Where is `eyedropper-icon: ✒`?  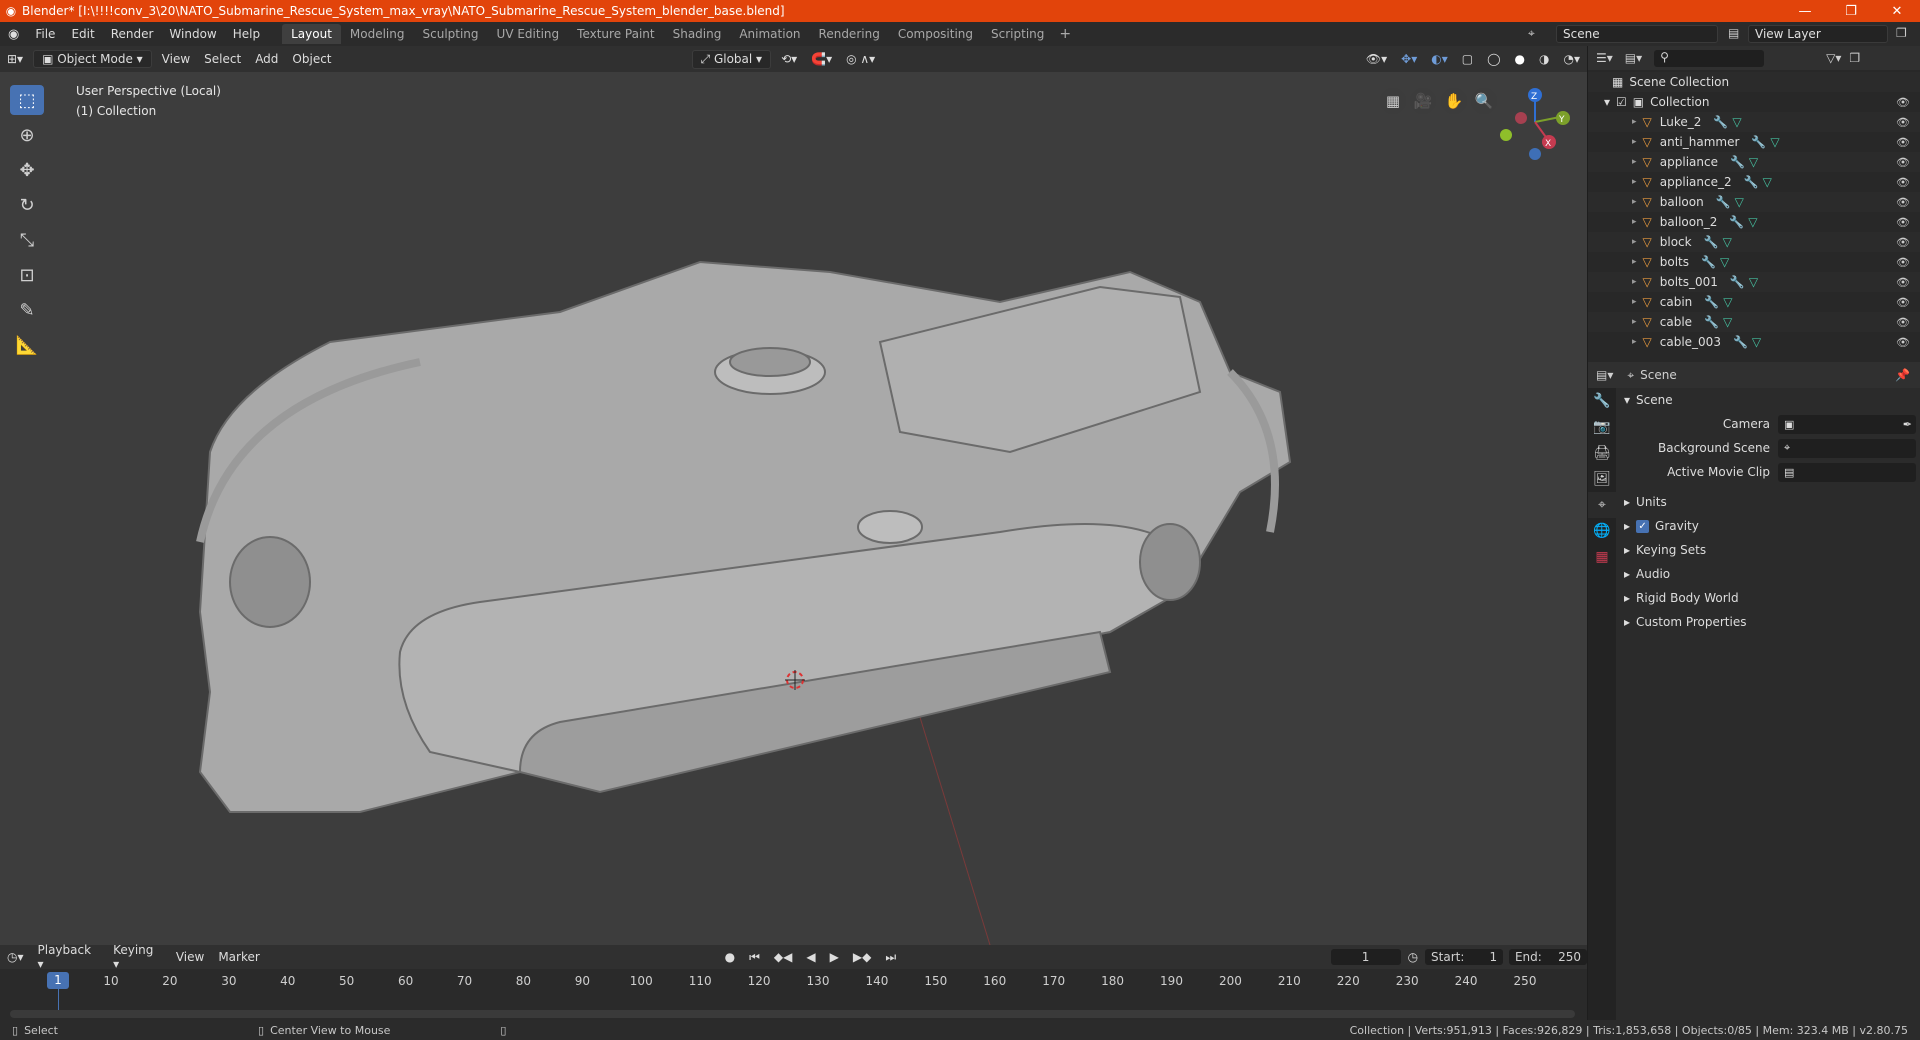 eyedropper-icon: ✒ is located at coordinates (1907, 424).